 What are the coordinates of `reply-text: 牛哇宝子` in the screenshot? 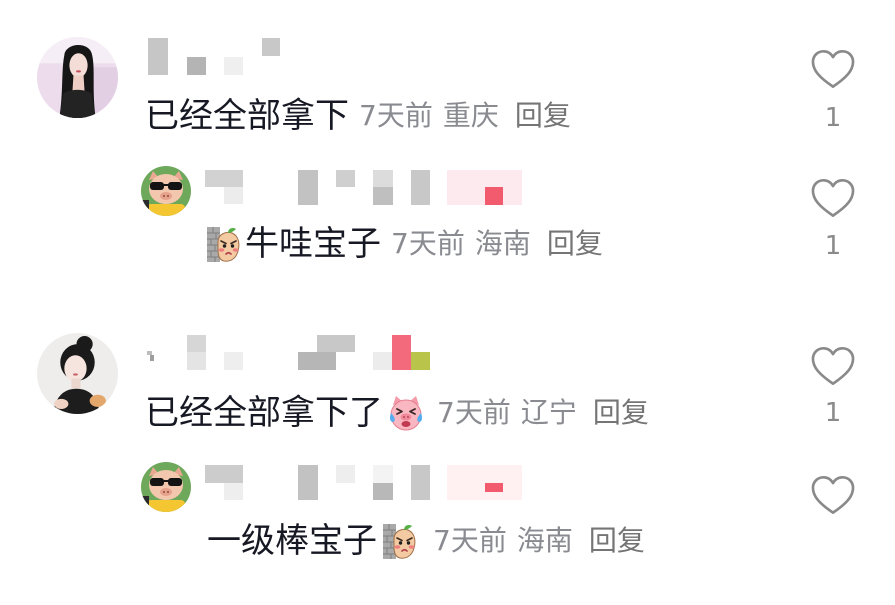 It's located at (313, 244).